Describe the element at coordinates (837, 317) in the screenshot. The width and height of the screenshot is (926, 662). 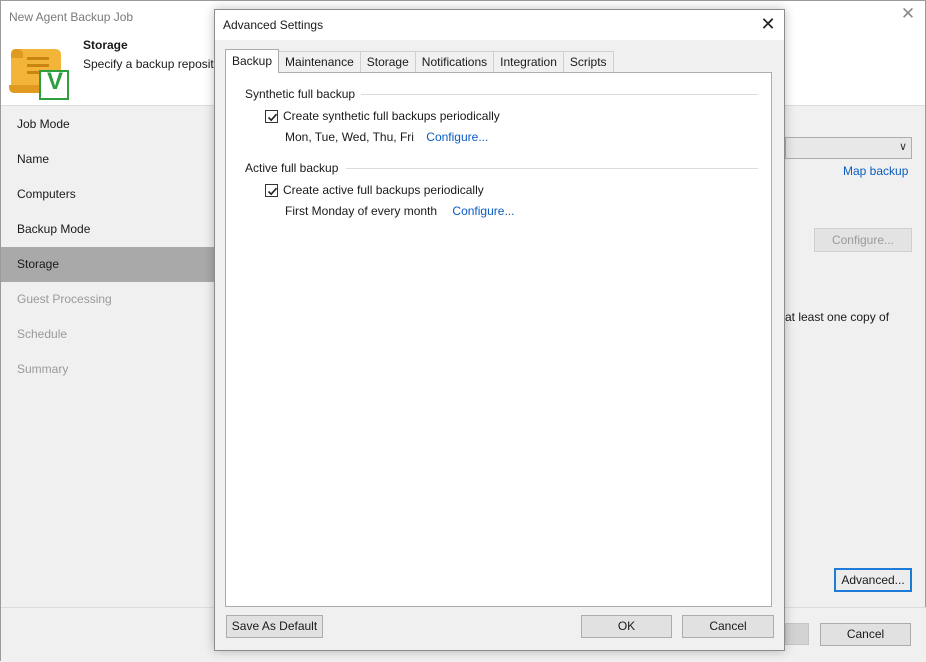
I see `copy-description-text: at least one copy of` at that location.